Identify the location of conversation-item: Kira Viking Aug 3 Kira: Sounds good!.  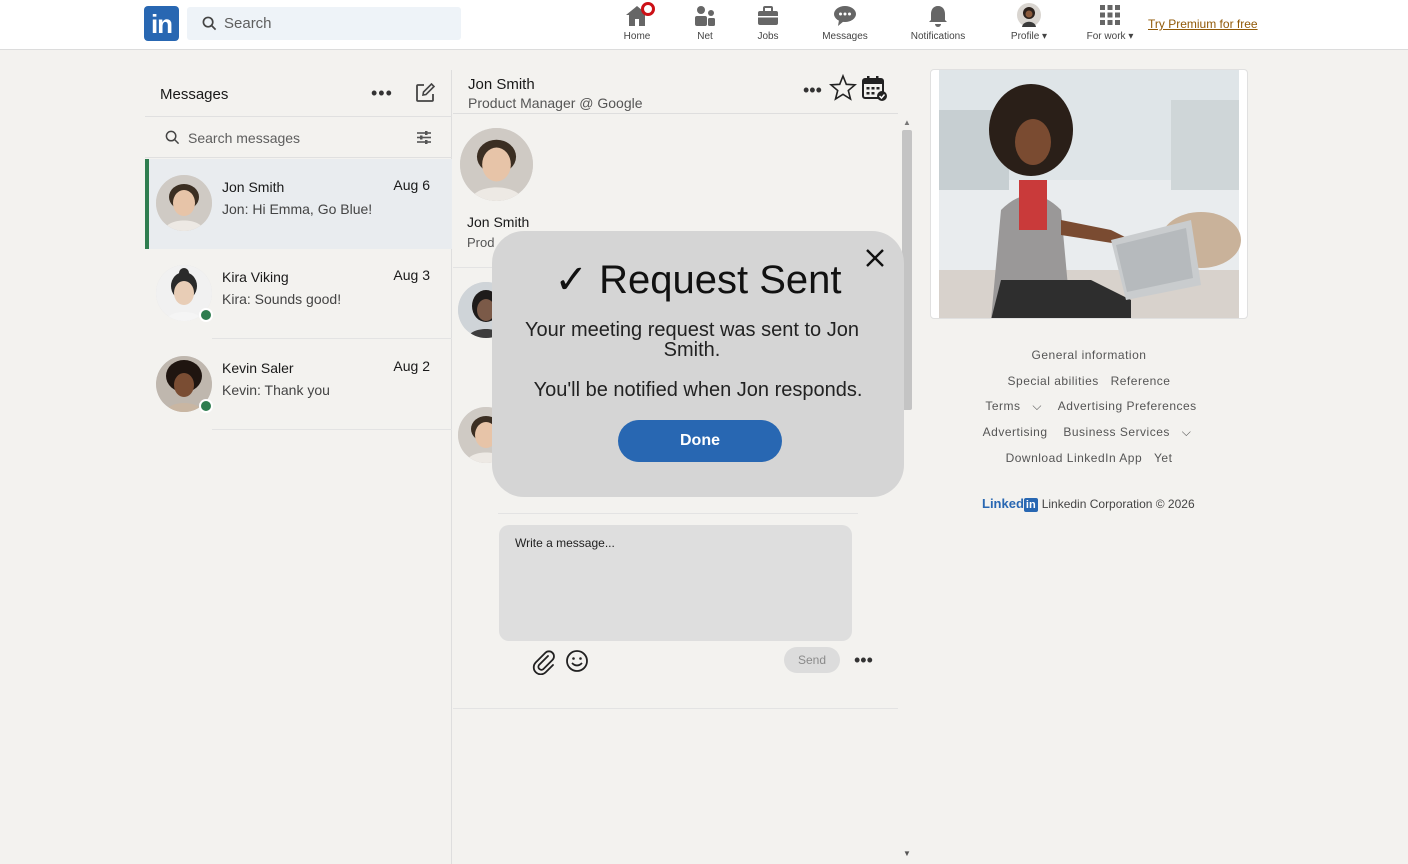
(298, 294).